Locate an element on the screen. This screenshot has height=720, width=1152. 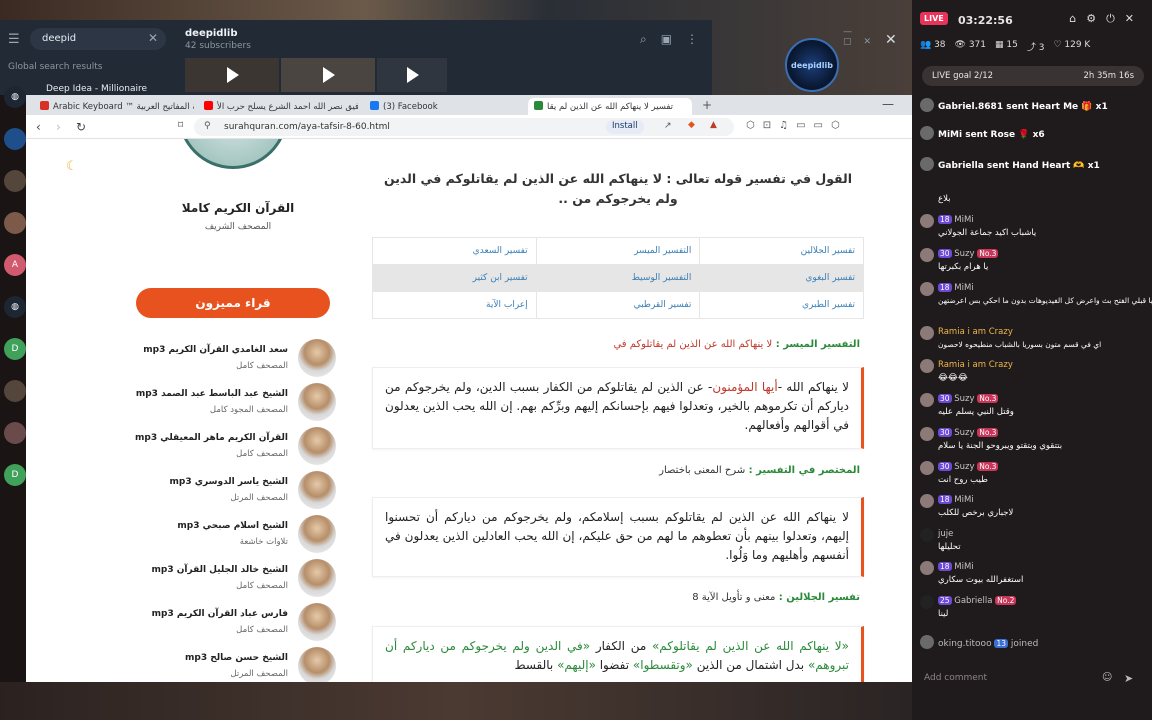
tafsir-link: تفسير الجلالين is located at coordinates (781, 251).